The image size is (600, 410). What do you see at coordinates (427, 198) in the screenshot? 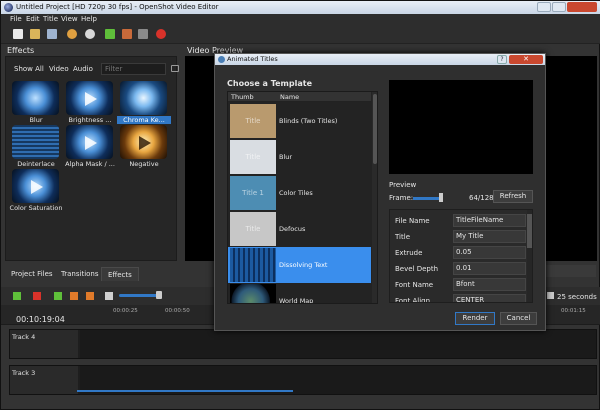
I see `frame-slider` at bounding box center [427, 198].